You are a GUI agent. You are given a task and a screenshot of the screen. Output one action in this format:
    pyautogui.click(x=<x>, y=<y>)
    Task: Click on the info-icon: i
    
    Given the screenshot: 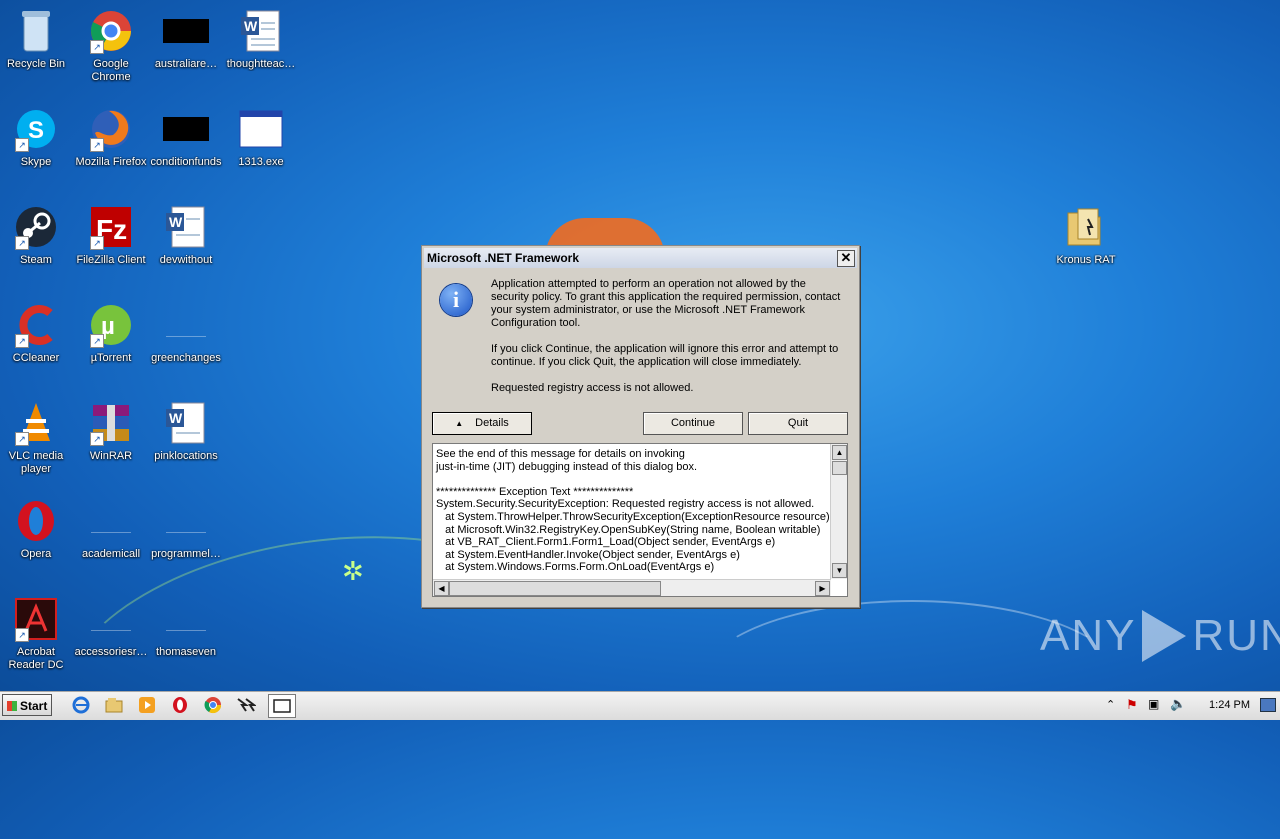 What is the action you would take?
    pyautogui.click(x=456, y=300)
    